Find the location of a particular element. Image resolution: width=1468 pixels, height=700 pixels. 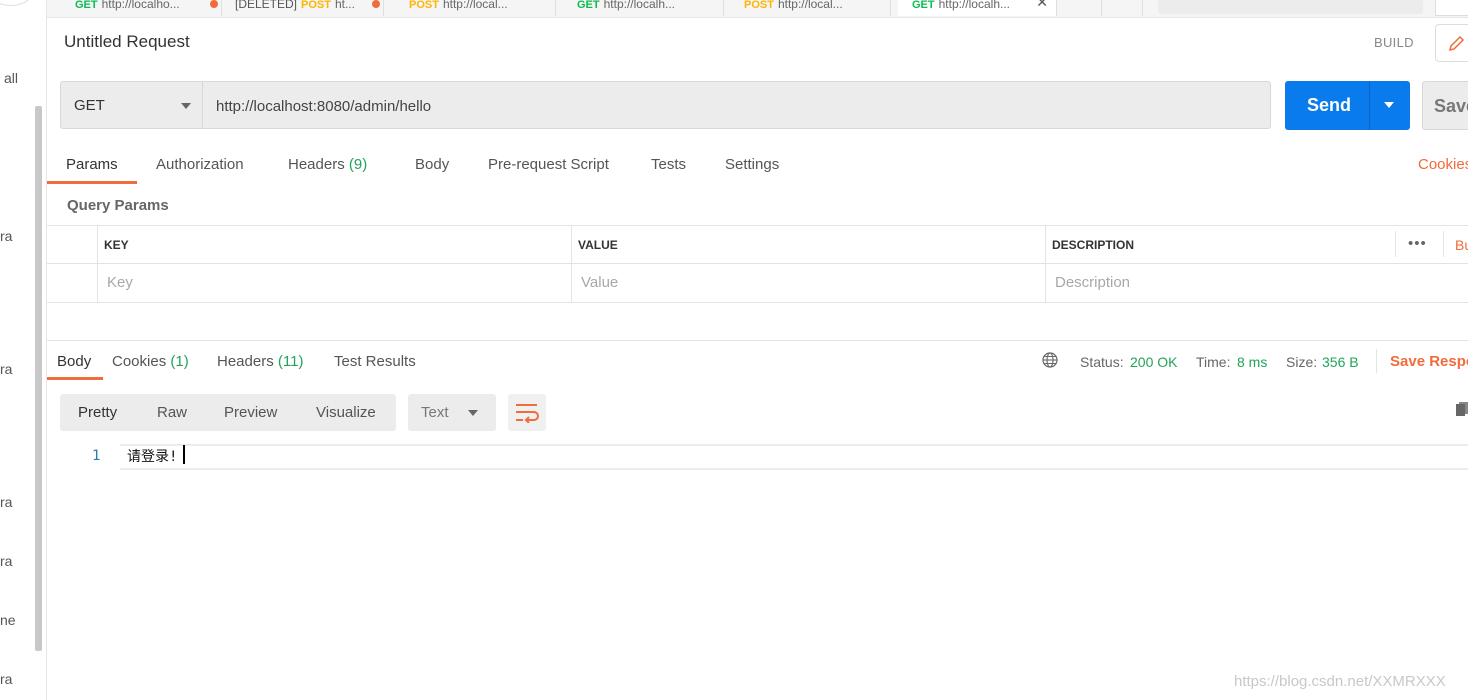

tab-authorization: Authorization is located at coordinates (200, 164).